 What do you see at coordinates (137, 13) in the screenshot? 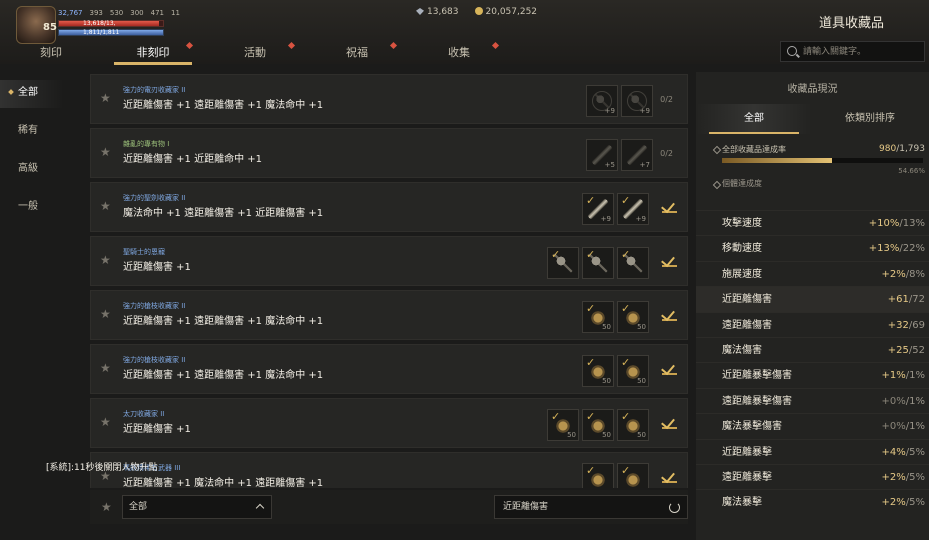
I see `stat-value: 300` at bounding box center [137, 13].